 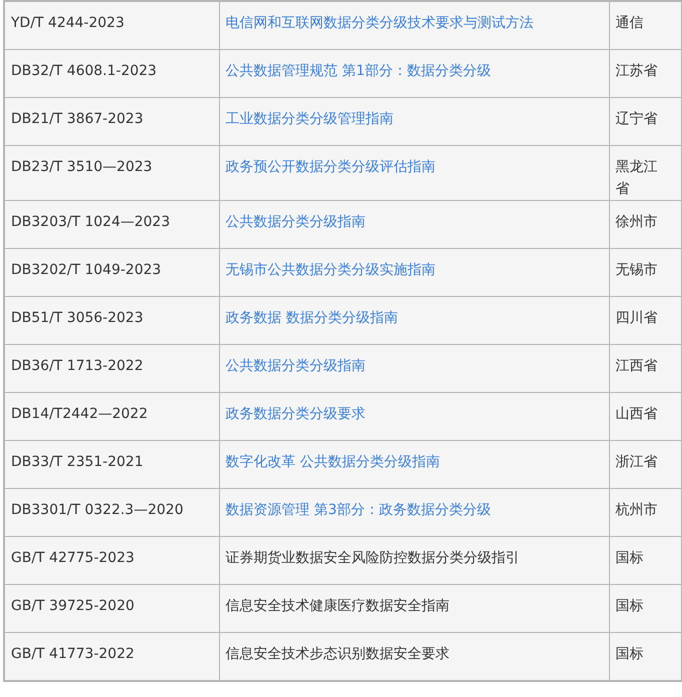 What do you see at coordinates (312, 318) in the screenshot?
I see `title-link: 政务数据 数据分类分级指南` at bounding box center [312, 318].